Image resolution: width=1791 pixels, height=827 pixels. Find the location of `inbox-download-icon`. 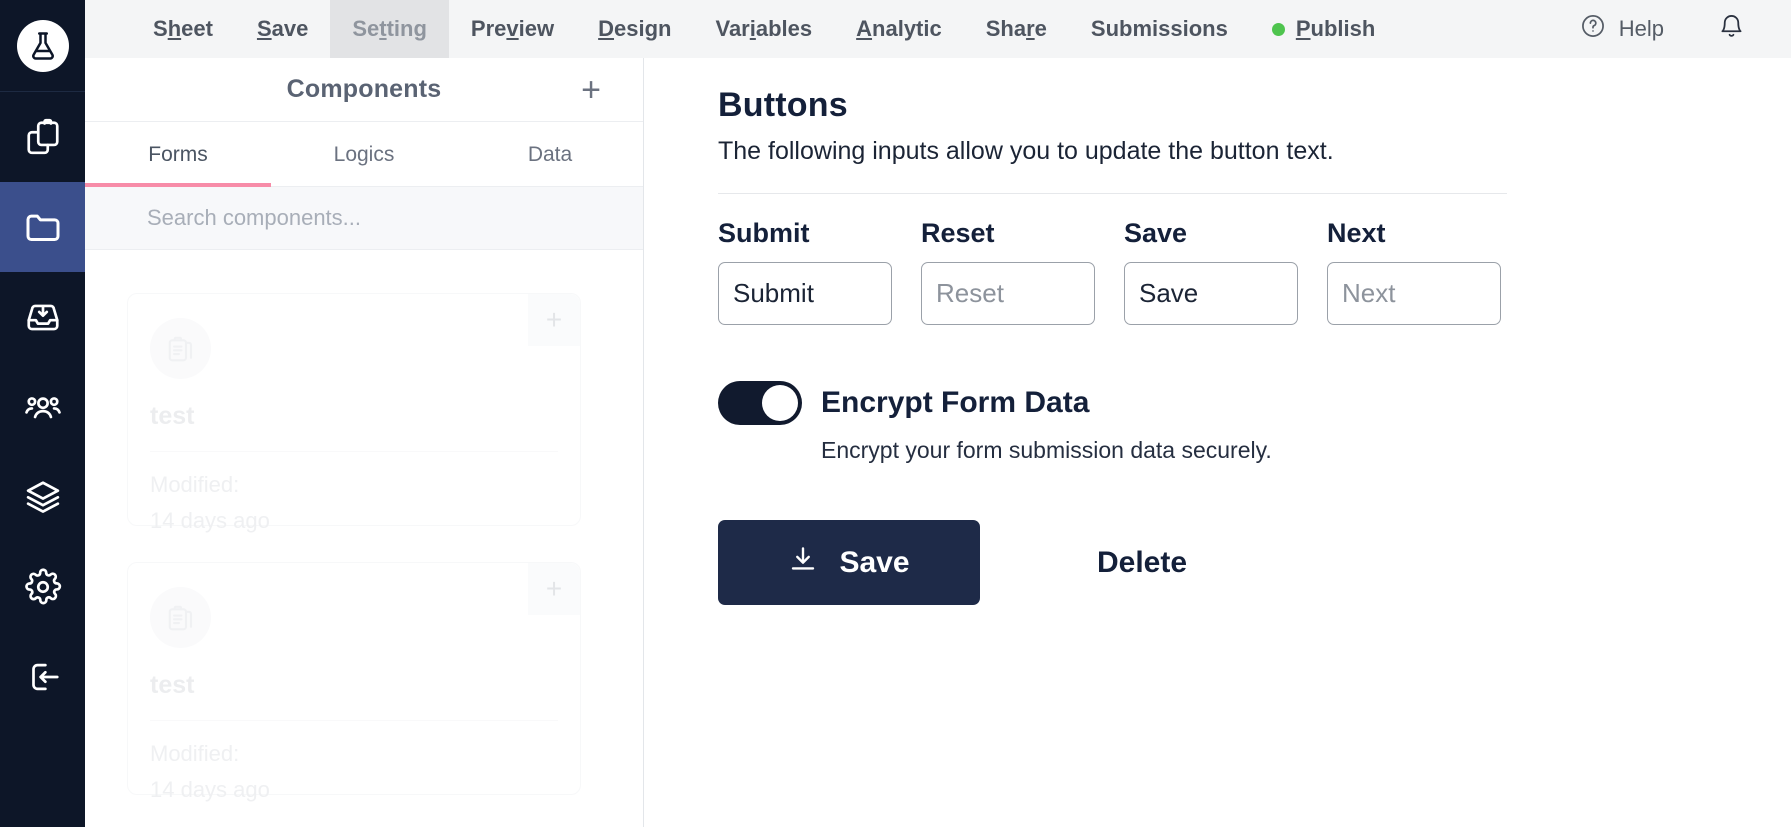

inbox-download-icon is located at coordinates (43, 317).